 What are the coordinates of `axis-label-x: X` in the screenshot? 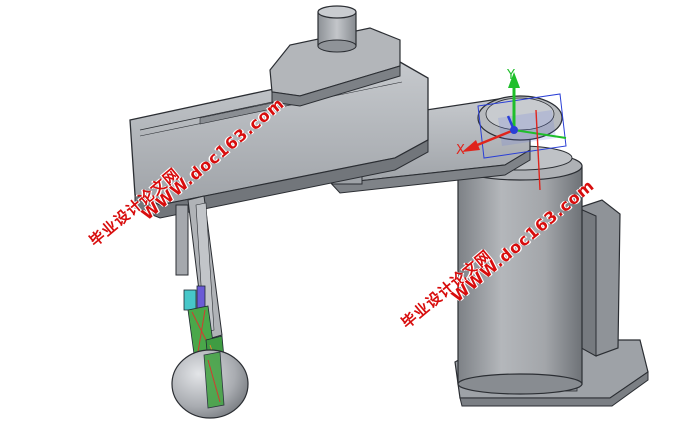 It's located at (460, 150).